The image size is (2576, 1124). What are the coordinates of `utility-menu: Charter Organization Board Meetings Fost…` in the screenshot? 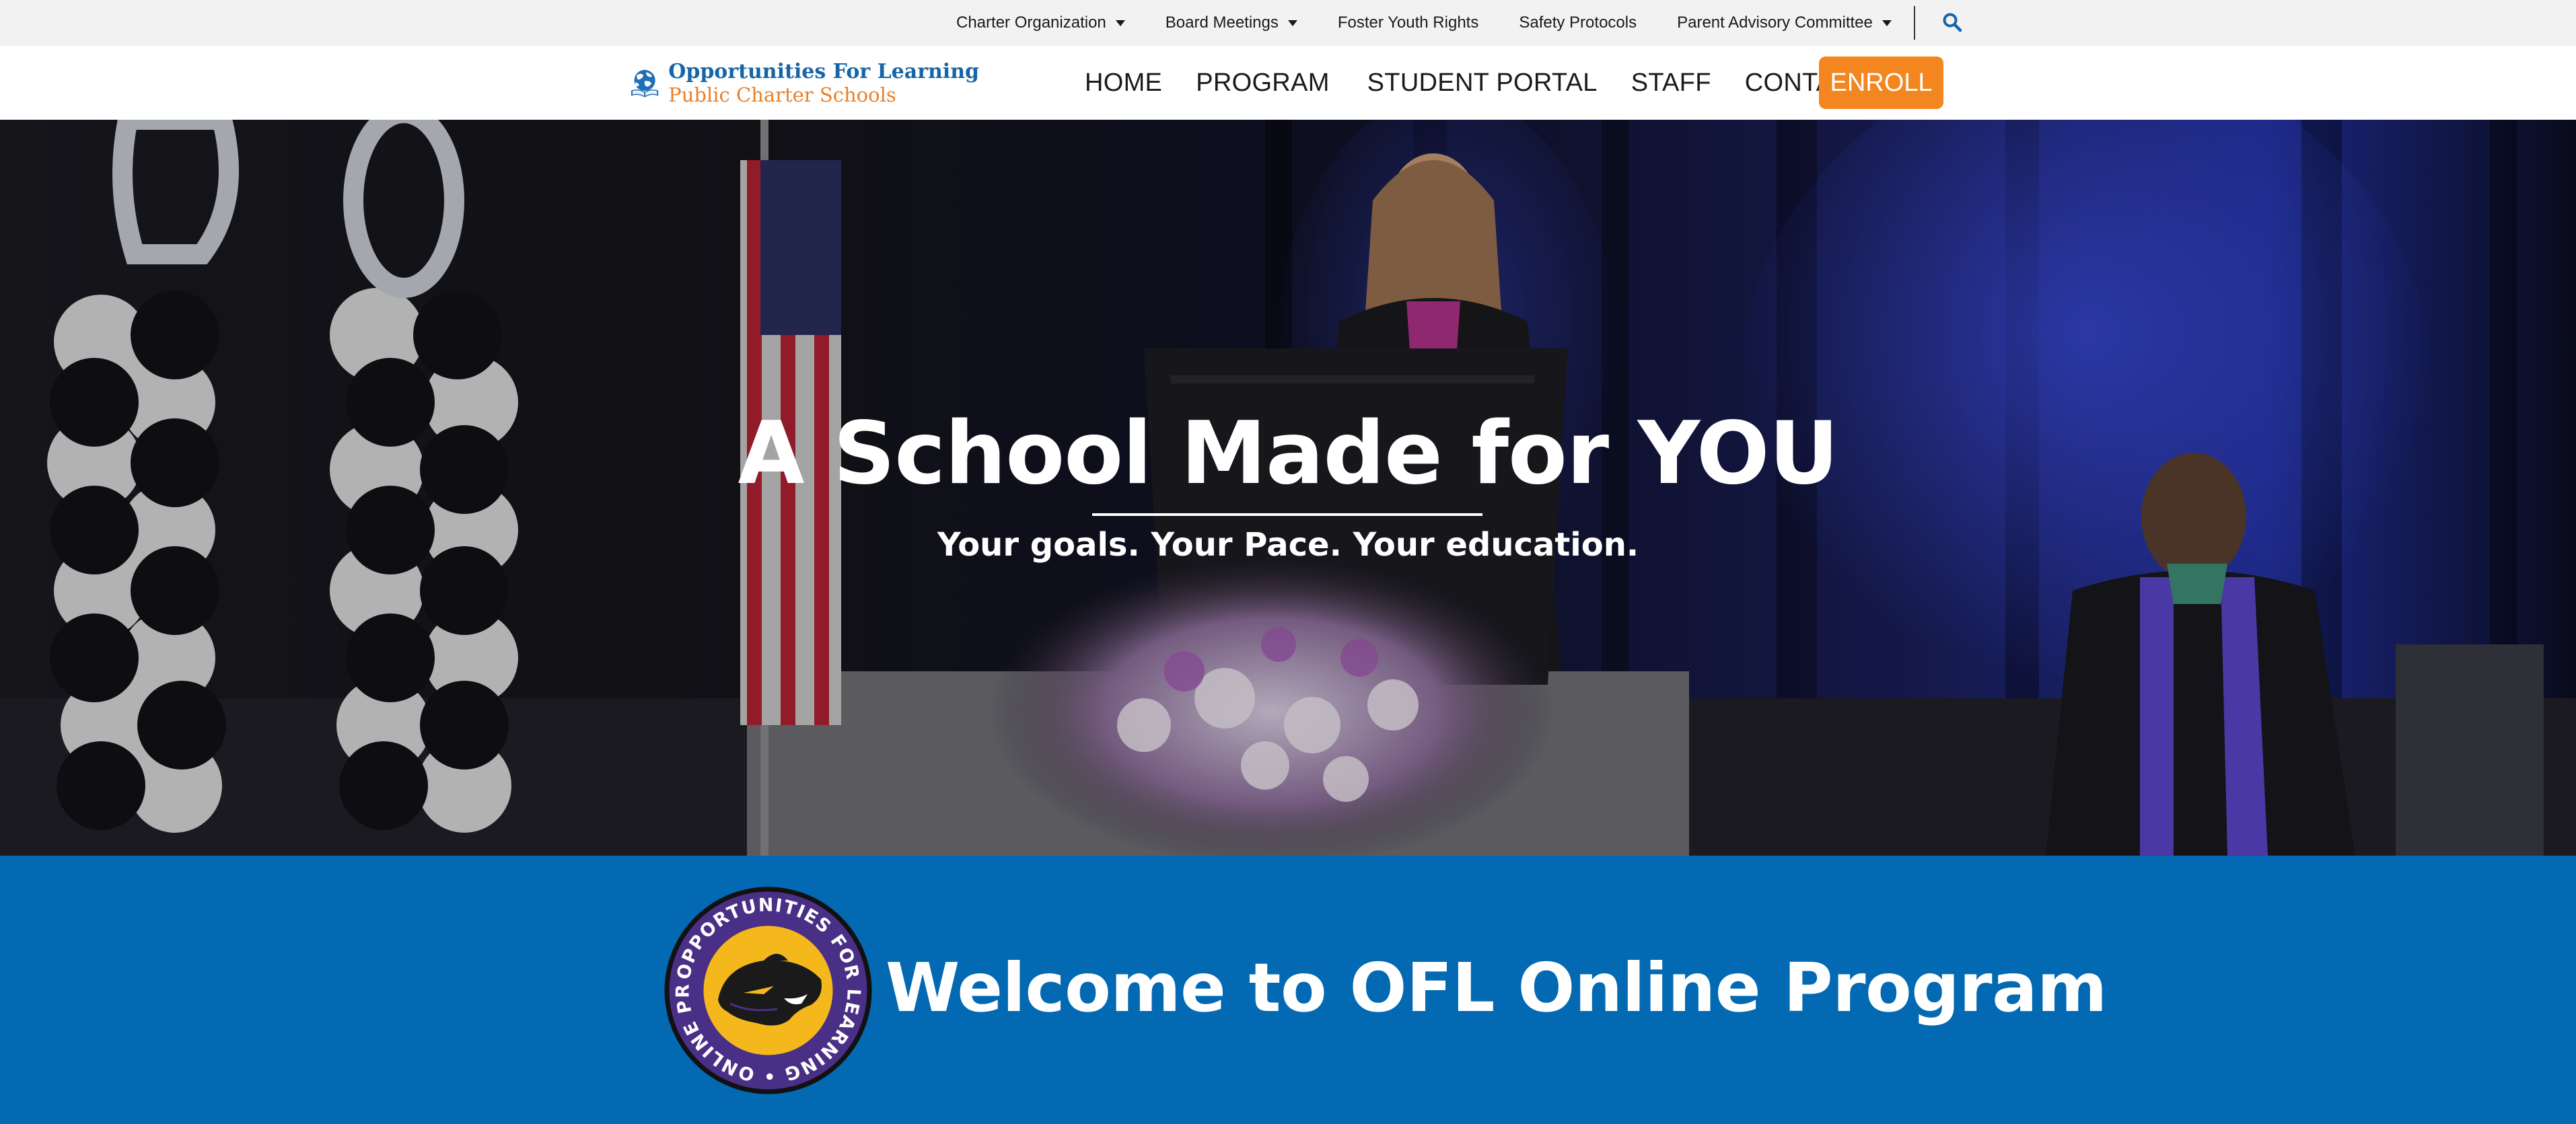 It's located at (1424, 23).